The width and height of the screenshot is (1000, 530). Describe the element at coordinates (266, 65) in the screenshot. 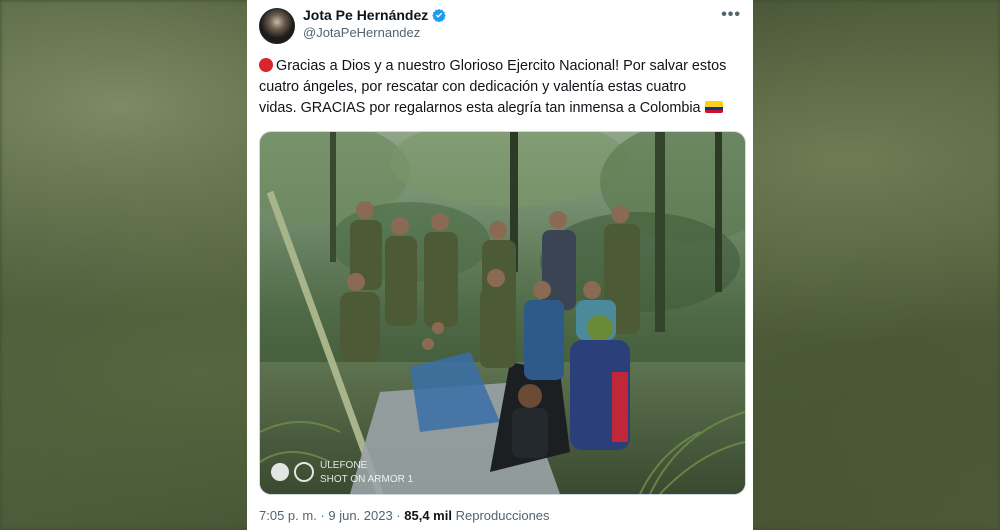

I see `red-circle-emoji` at that location.